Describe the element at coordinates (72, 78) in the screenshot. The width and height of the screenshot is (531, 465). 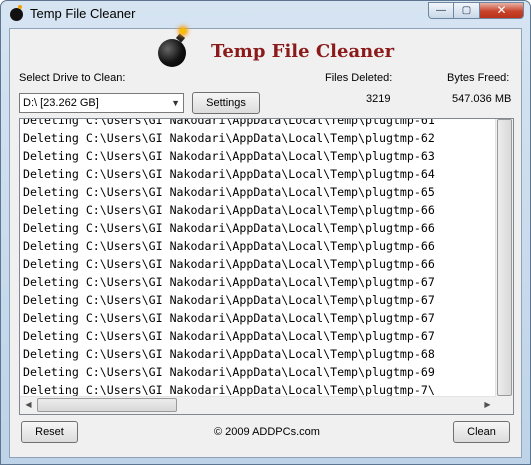
I see `drive-label: Select Drive to Clean:` at that location.